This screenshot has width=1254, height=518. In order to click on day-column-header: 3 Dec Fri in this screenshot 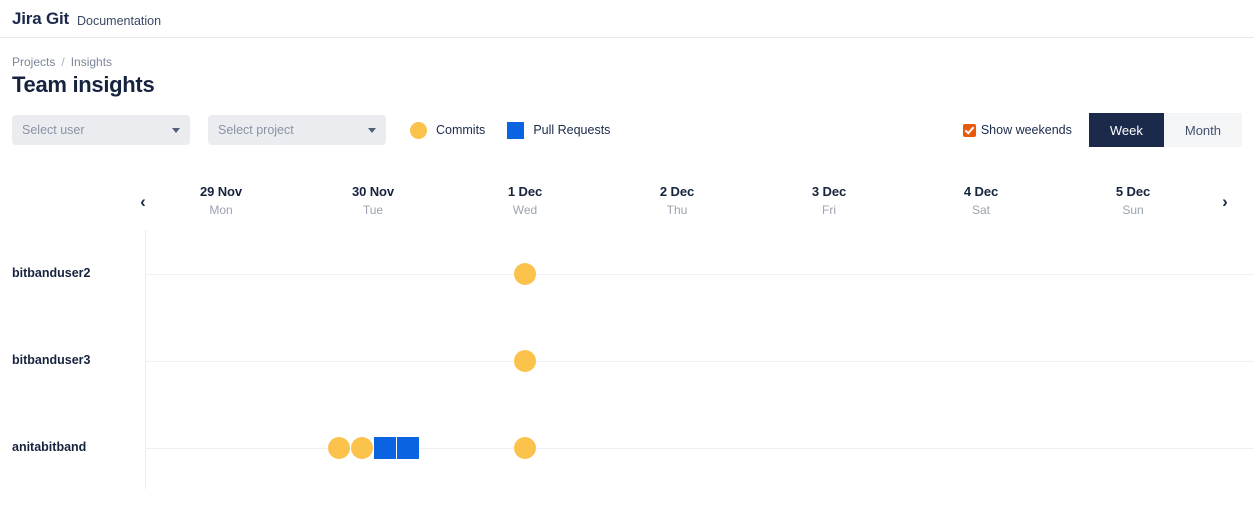, I will do `click(829, 200)`.